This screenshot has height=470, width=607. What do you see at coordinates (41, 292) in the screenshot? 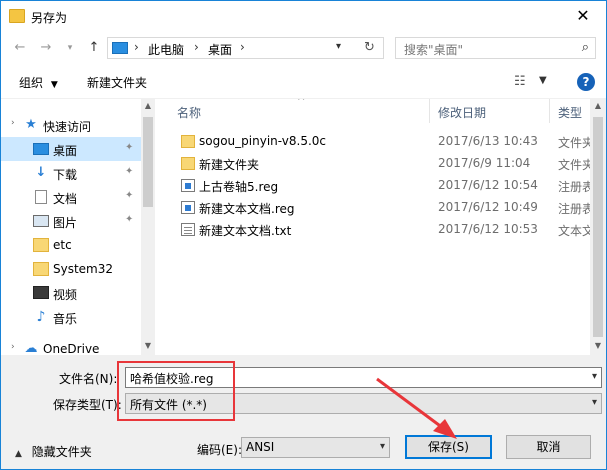
I see `video-icon` at bounding box center [41, 292].